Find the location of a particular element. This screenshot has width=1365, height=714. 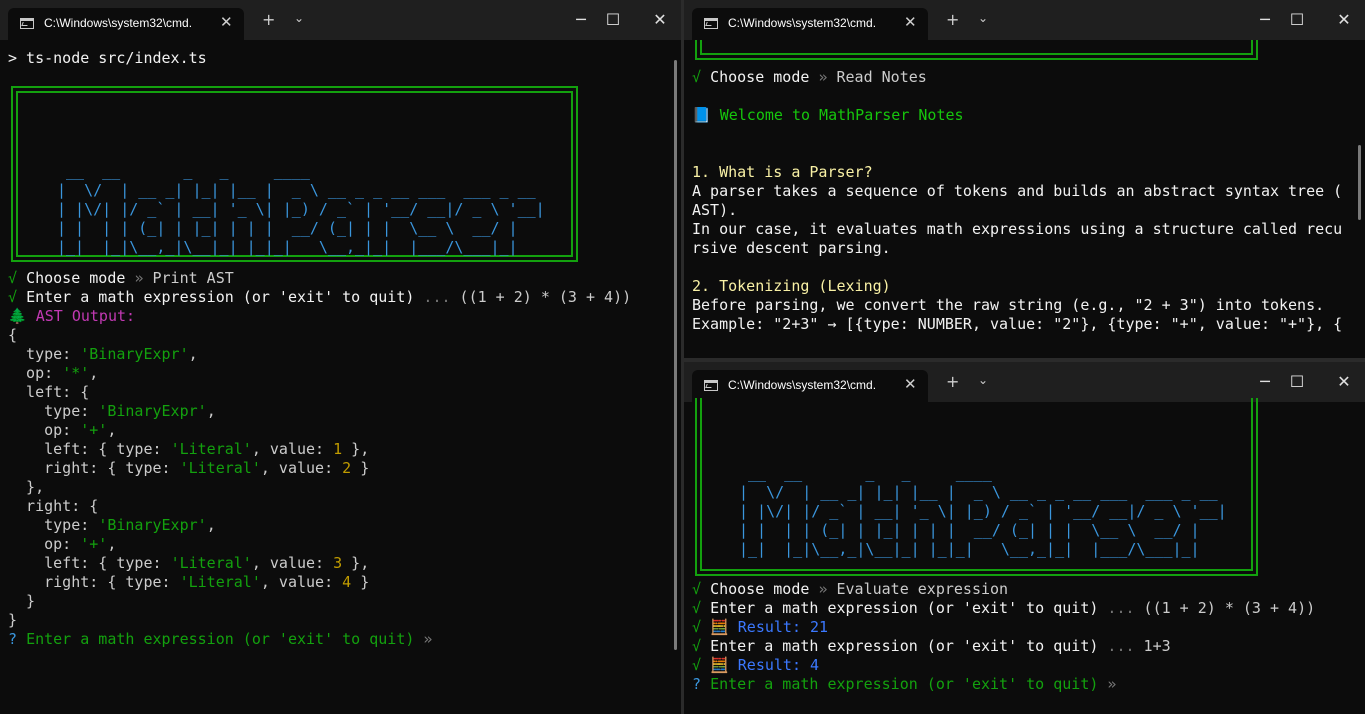

expression-value: 1+3 is located at coordinates (1157, 646).